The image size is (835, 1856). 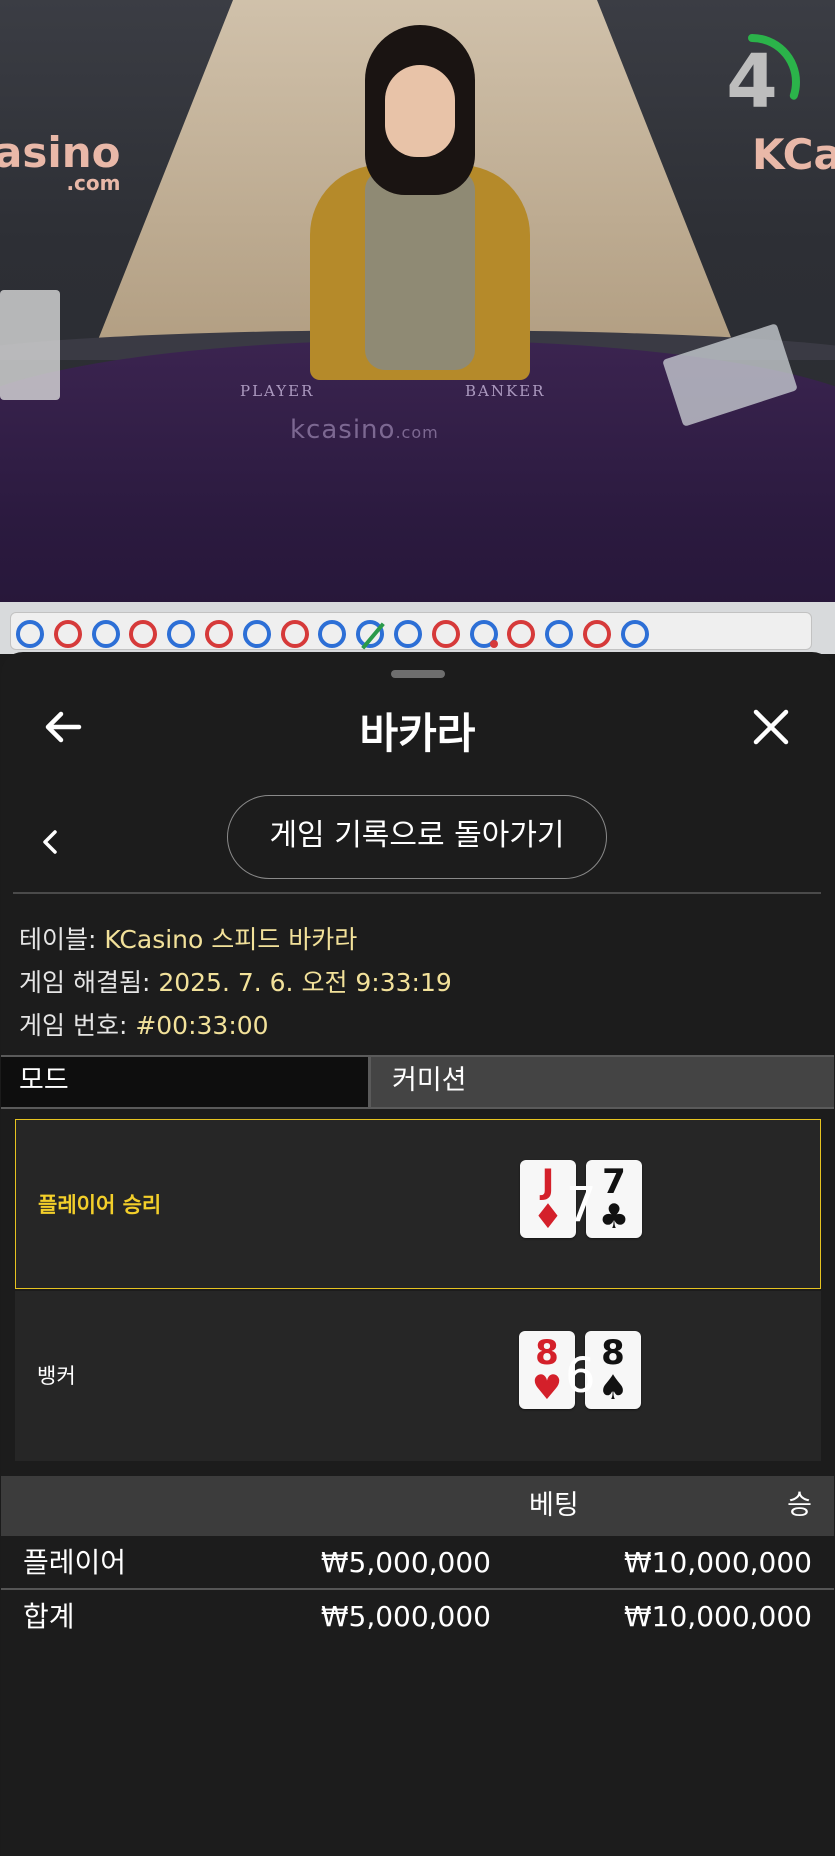 What do you see at coordinates (418, 674) in the screenshot?
I see `drag-handle` at bounding box center [418, 674].